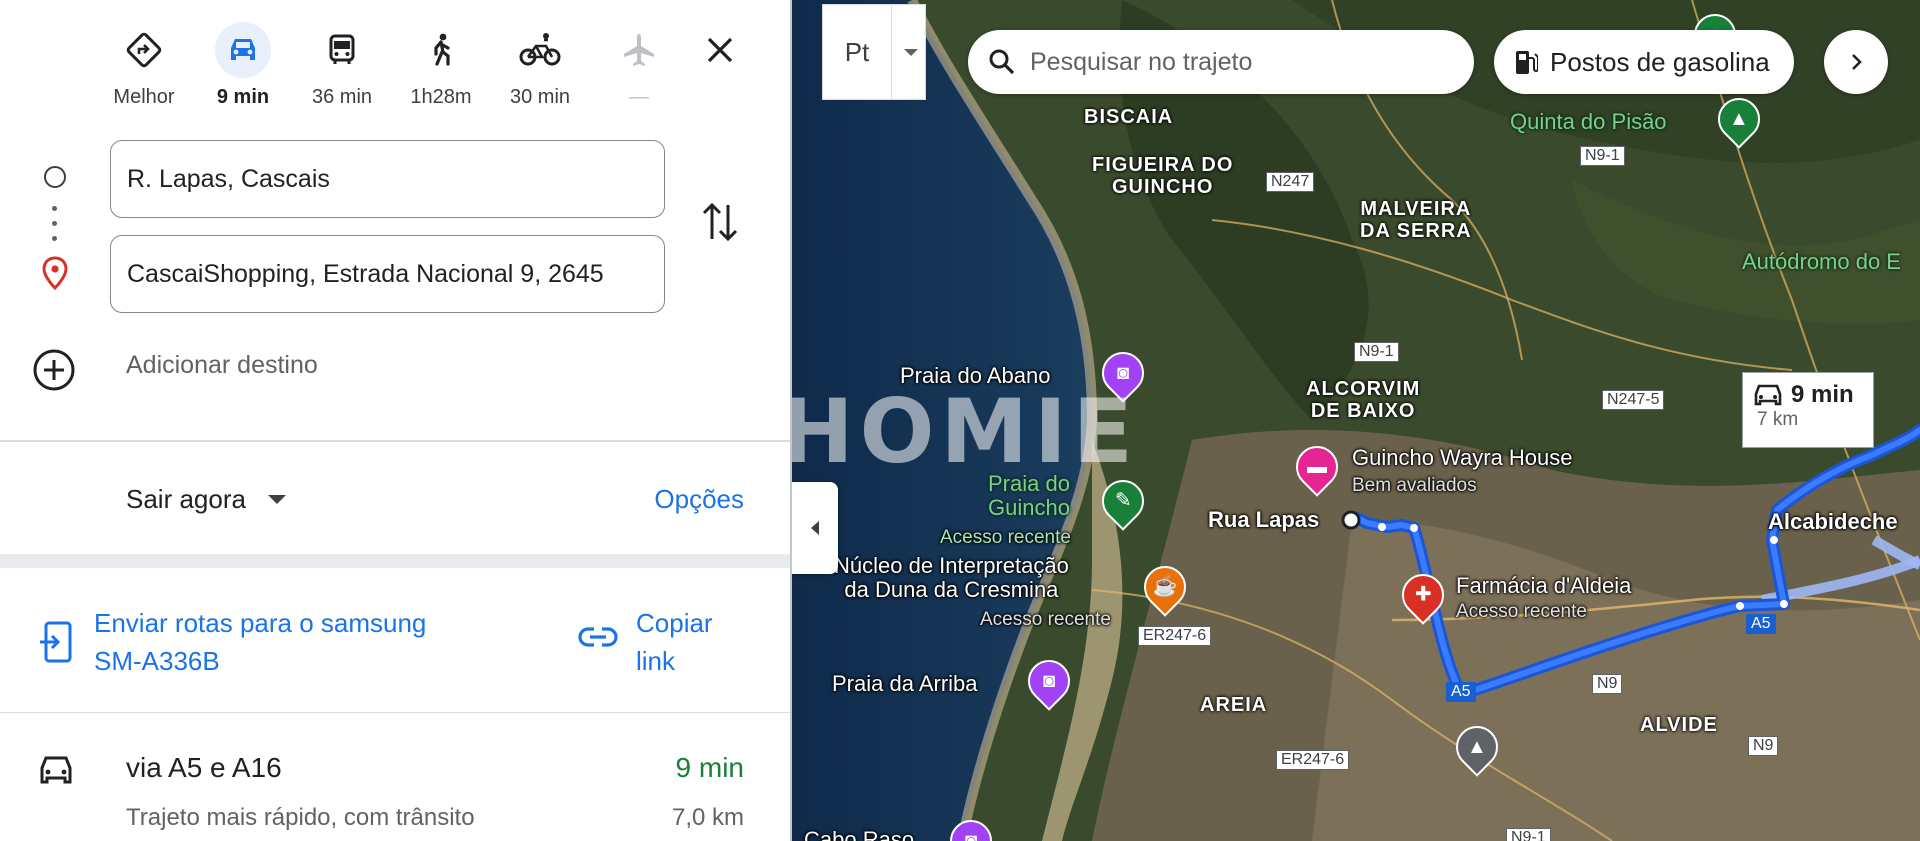 This screenshot has height=841, width=1920. I want to click on mode-transit: 36 min, so click(342, 65).